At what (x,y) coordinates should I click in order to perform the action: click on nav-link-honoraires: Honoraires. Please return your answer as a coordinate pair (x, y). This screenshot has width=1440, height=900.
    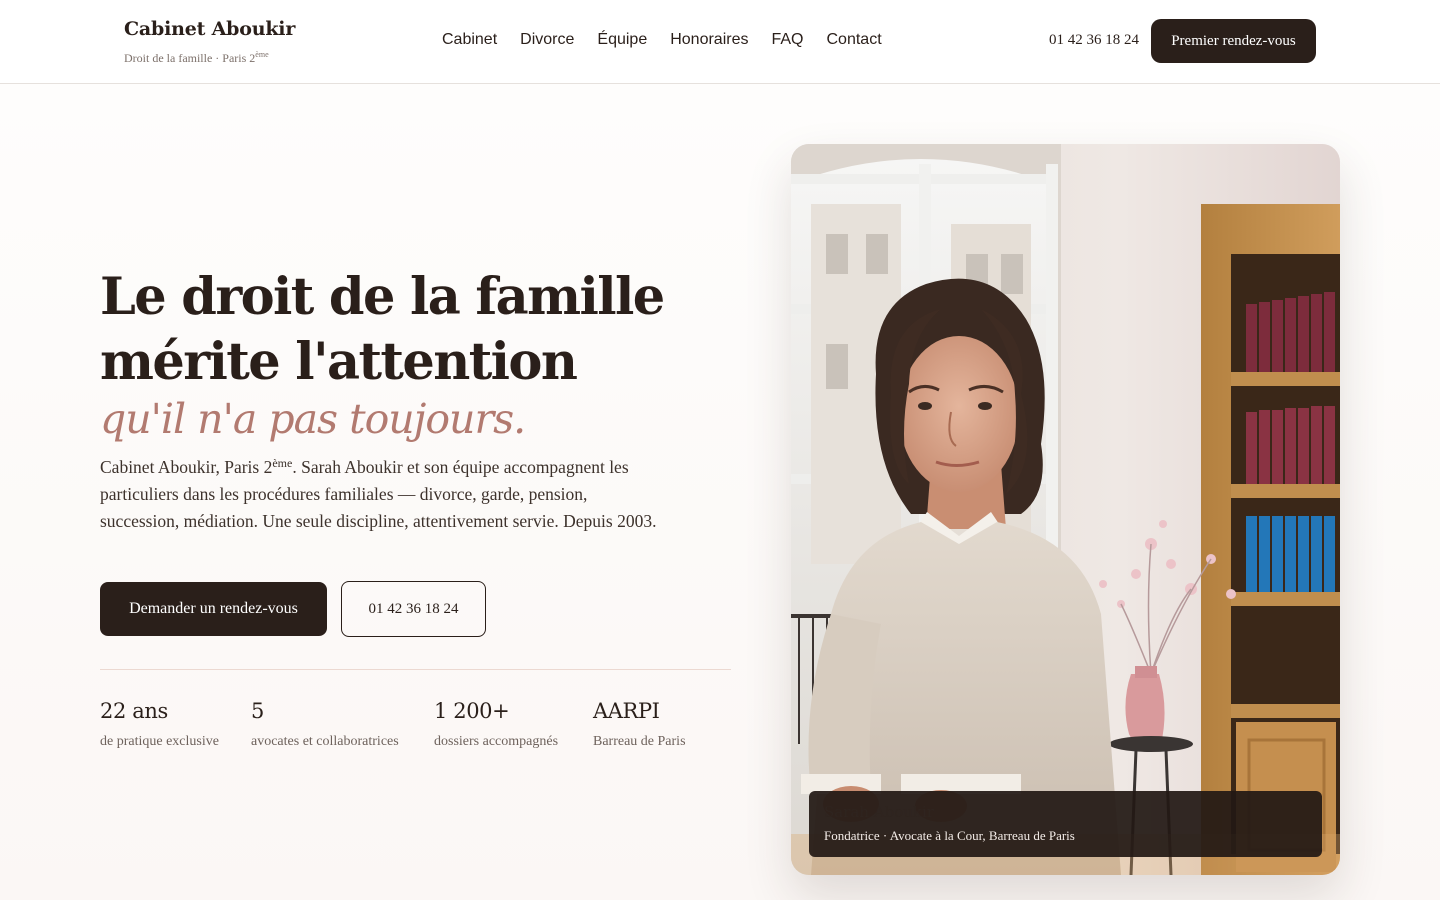
    Looking at the image, I should click on (709, 40).